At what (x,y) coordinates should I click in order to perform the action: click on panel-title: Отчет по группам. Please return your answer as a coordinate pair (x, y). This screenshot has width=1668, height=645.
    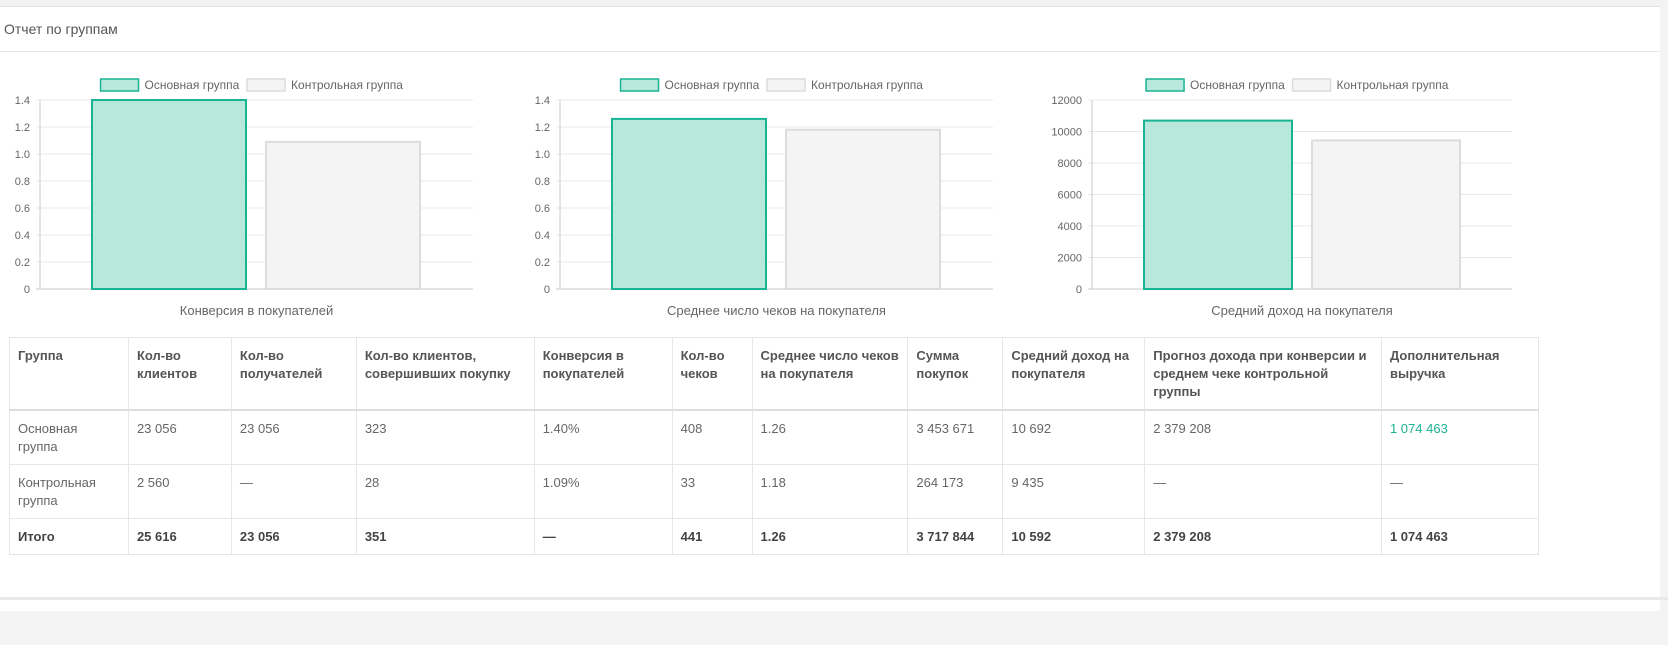
    Looking at the image, I should click on (830, 29).